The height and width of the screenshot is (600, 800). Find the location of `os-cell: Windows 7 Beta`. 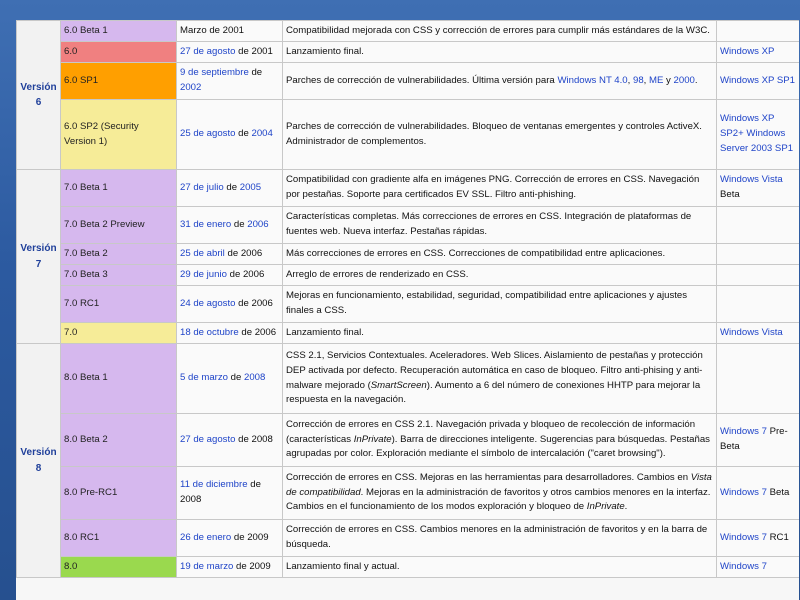

os-cell: Windows 7 Beta is located at coordinates (757, 493).